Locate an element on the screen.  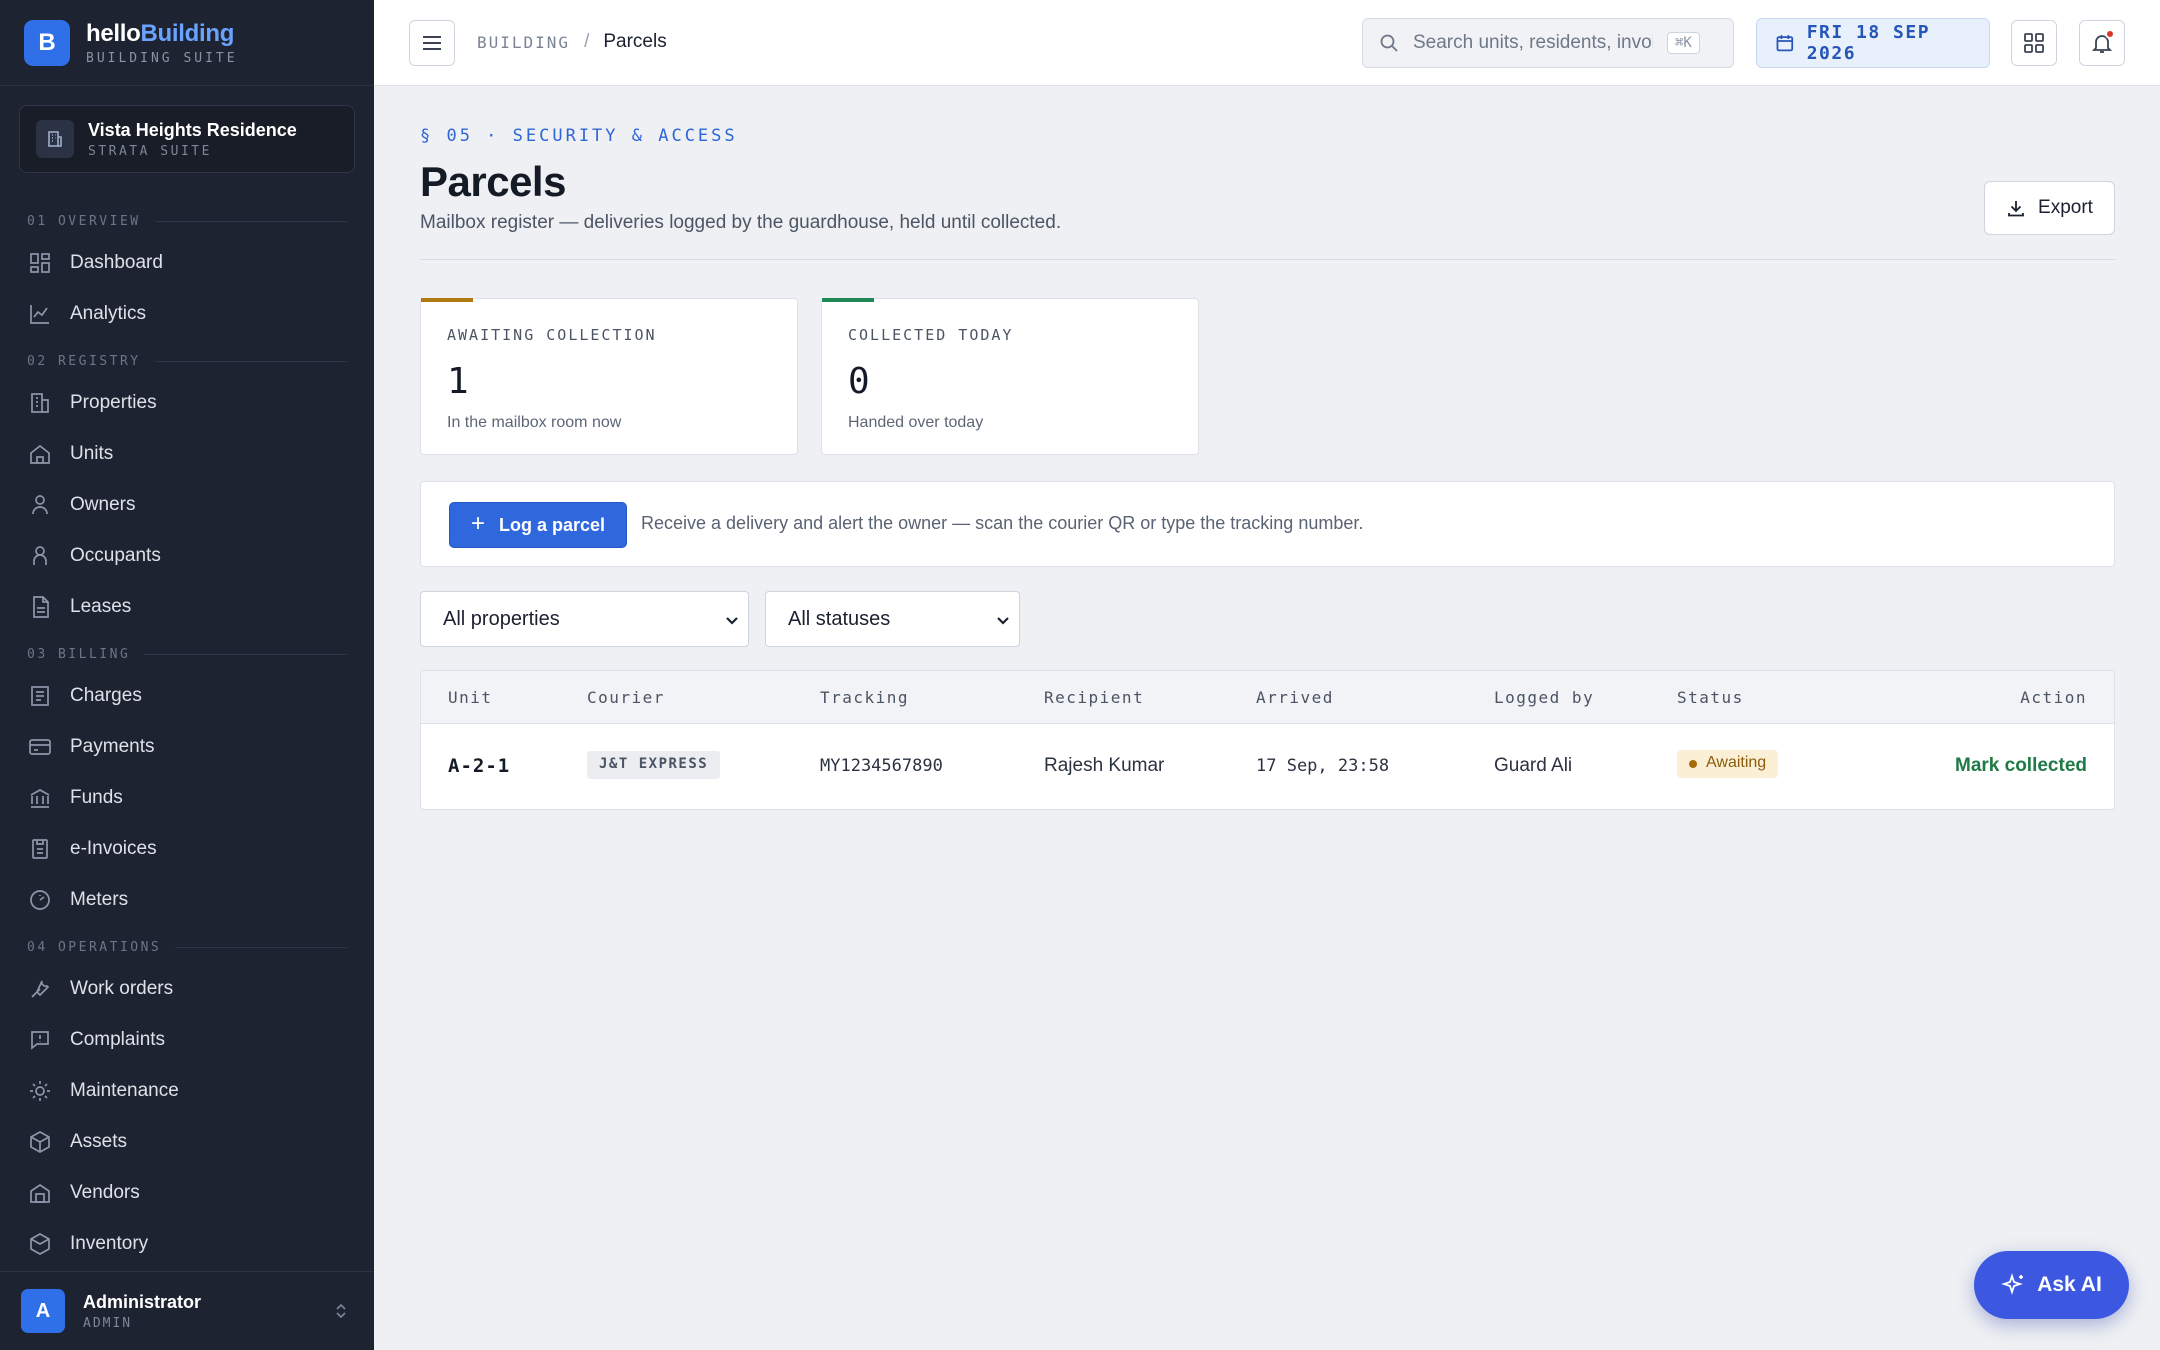
column-header-action: Action is located at coordinates (2053, 697).